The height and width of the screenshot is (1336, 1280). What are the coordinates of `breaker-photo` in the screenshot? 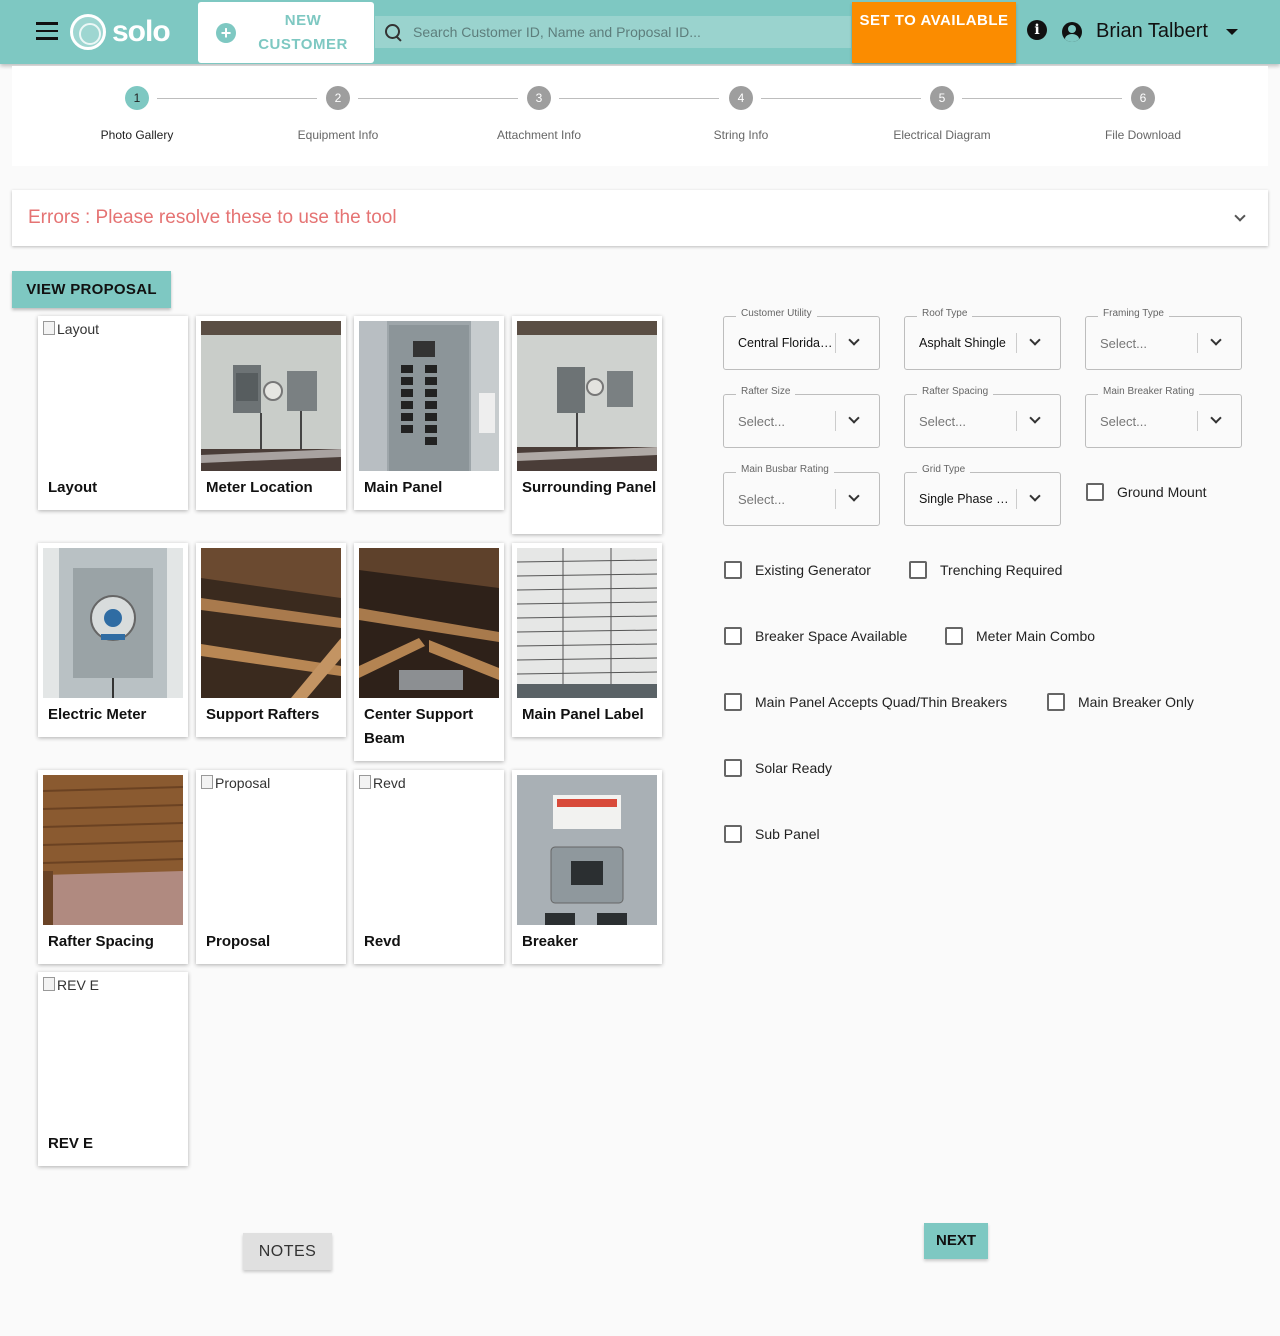 It's located at (587, 850).